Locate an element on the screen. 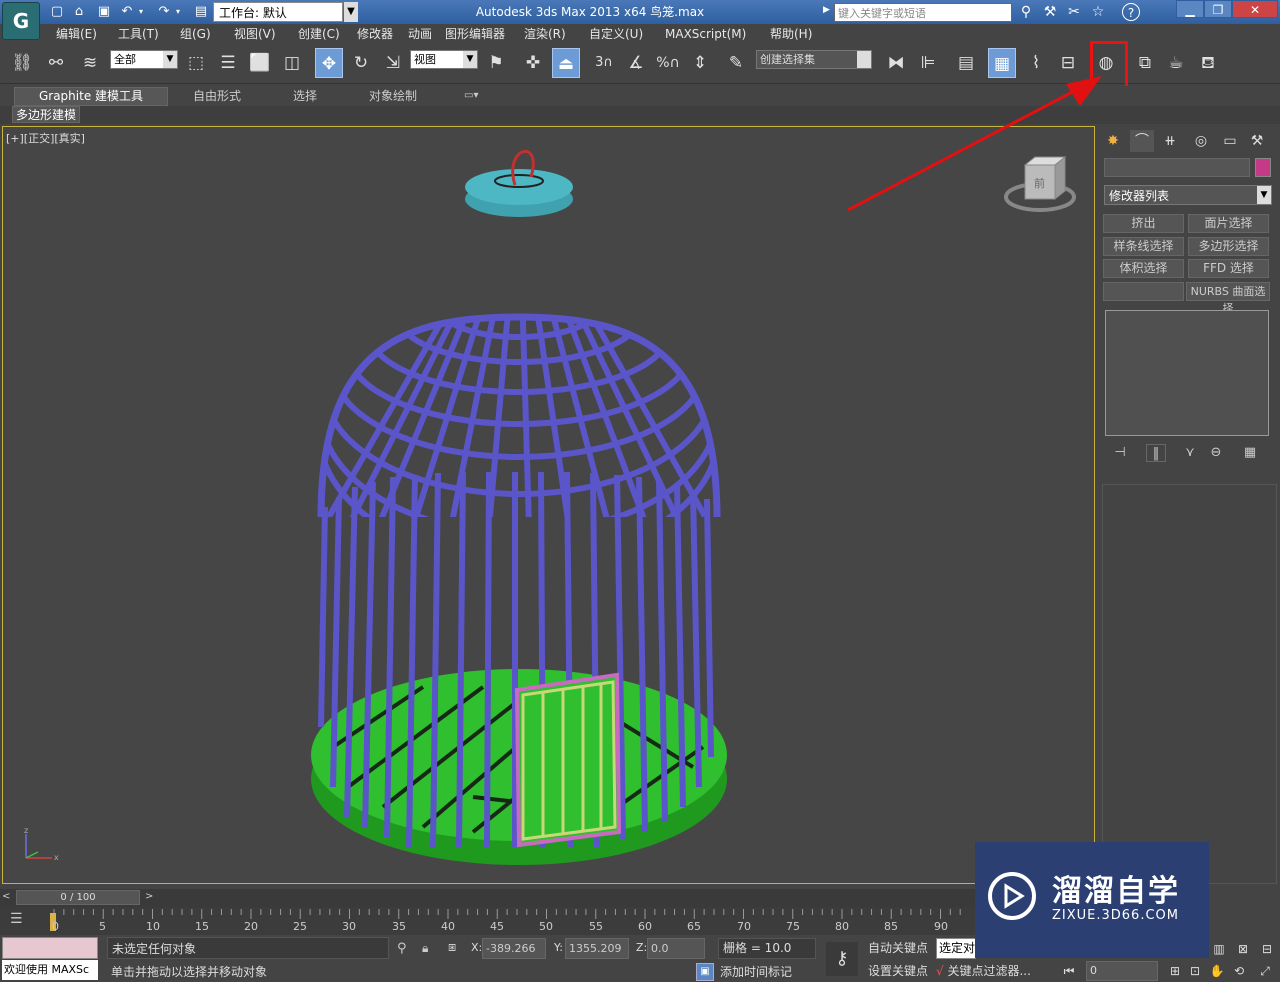 The image size is (1280, 982). reference-coordinate-dropdown: 视图 ▼ is located at coordinates (444, 59).